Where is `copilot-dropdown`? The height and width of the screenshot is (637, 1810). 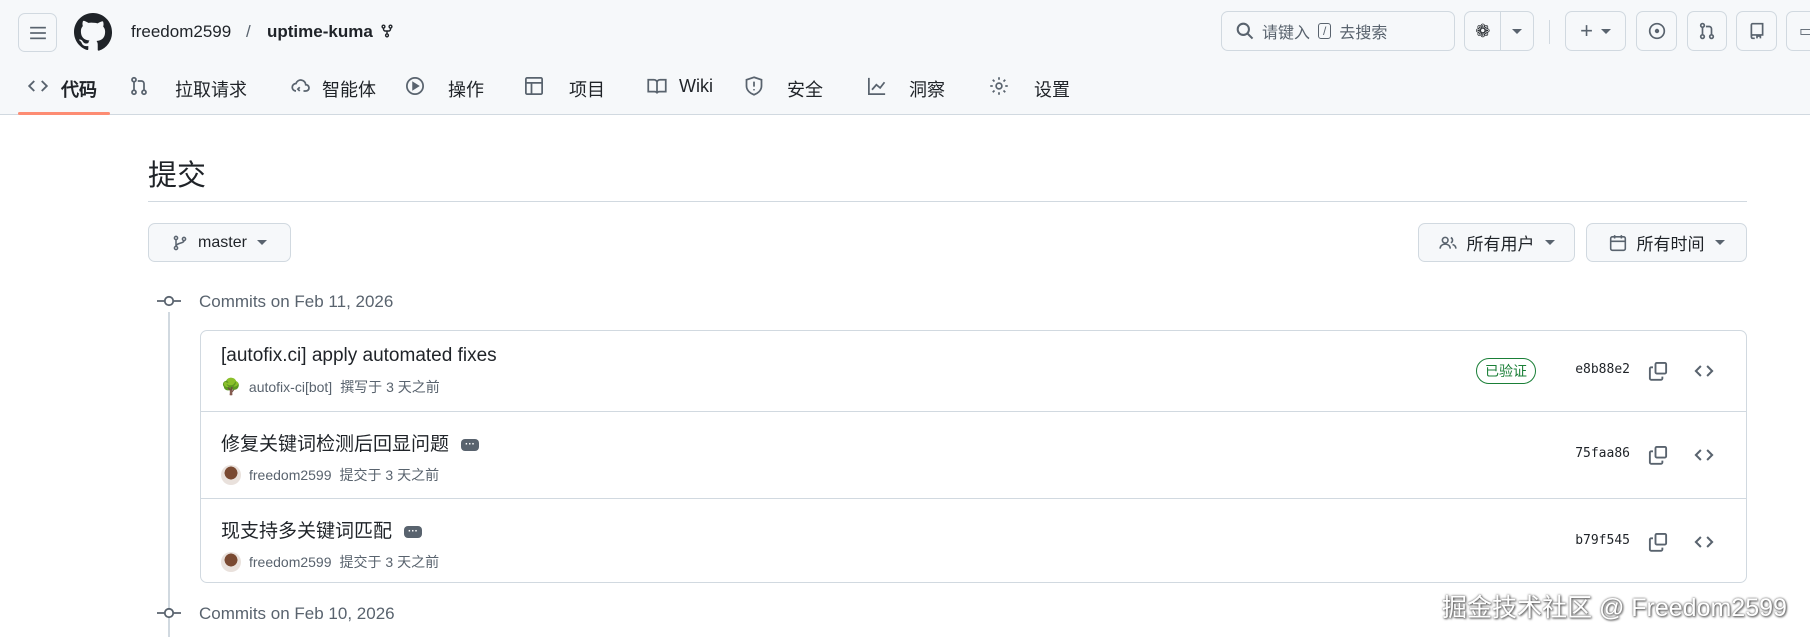 copilot-dropdown is located at coordinates (1517, 31).